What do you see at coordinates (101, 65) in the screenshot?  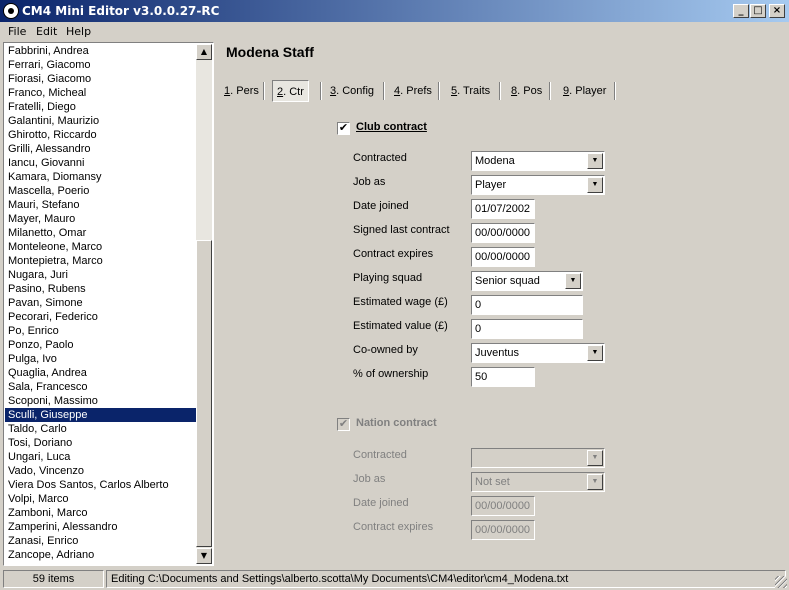 I see `list-item: Ferrari, Giacomo` at bounding box center [101, 65].